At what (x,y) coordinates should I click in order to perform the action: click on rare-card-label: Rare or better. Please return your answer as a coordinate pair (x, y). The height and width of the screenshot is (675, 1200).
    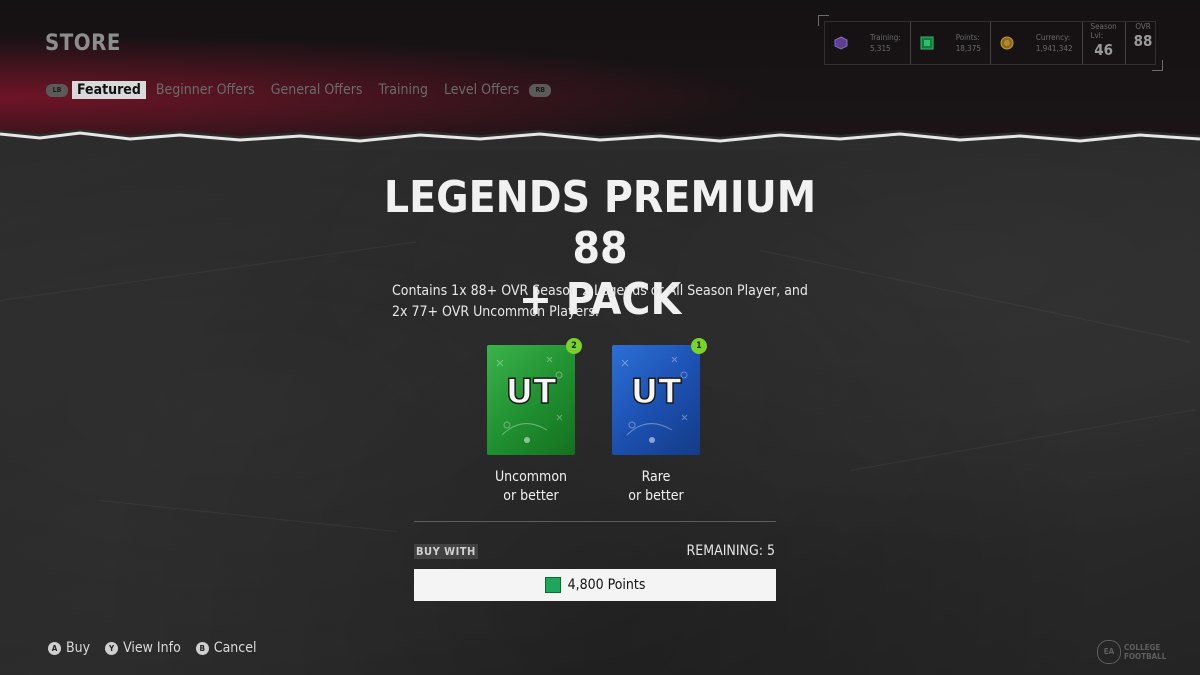
    Looking at the image, I should click on (656, 487).